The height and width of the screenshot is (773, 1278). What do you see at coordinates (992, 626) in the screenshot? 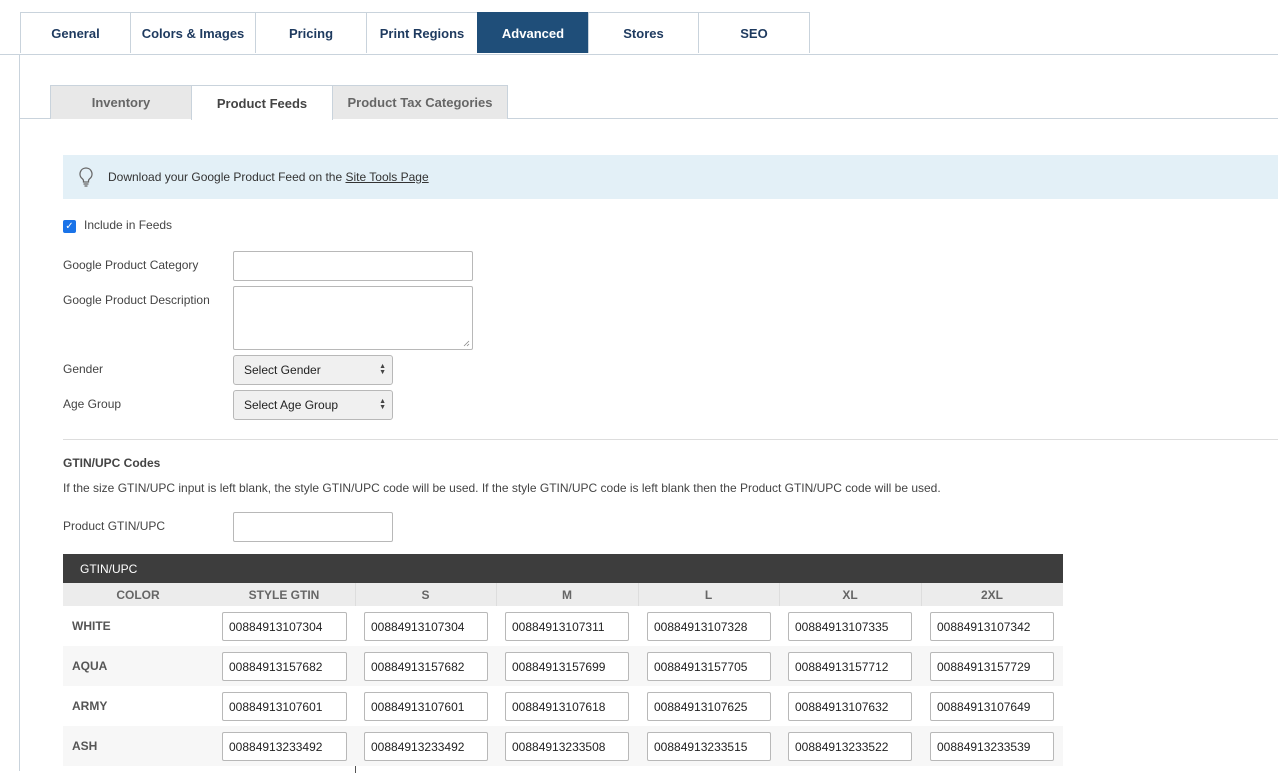
I see `size-gtin-input: 00884913107342` at bounding box center [992, 626].